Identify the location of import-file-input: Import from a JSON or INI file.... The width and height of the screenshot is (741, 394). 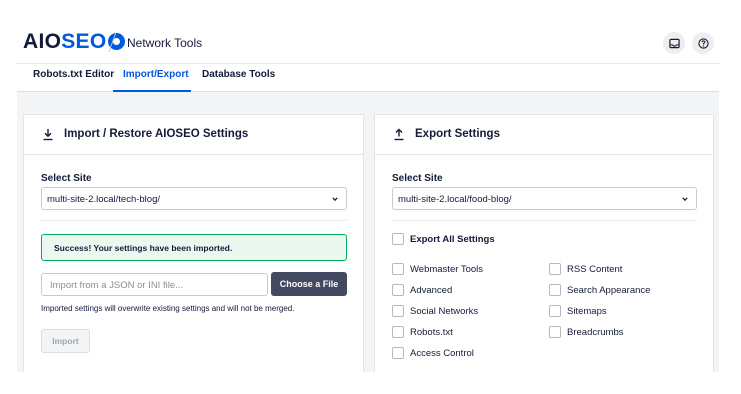
(154, 284).